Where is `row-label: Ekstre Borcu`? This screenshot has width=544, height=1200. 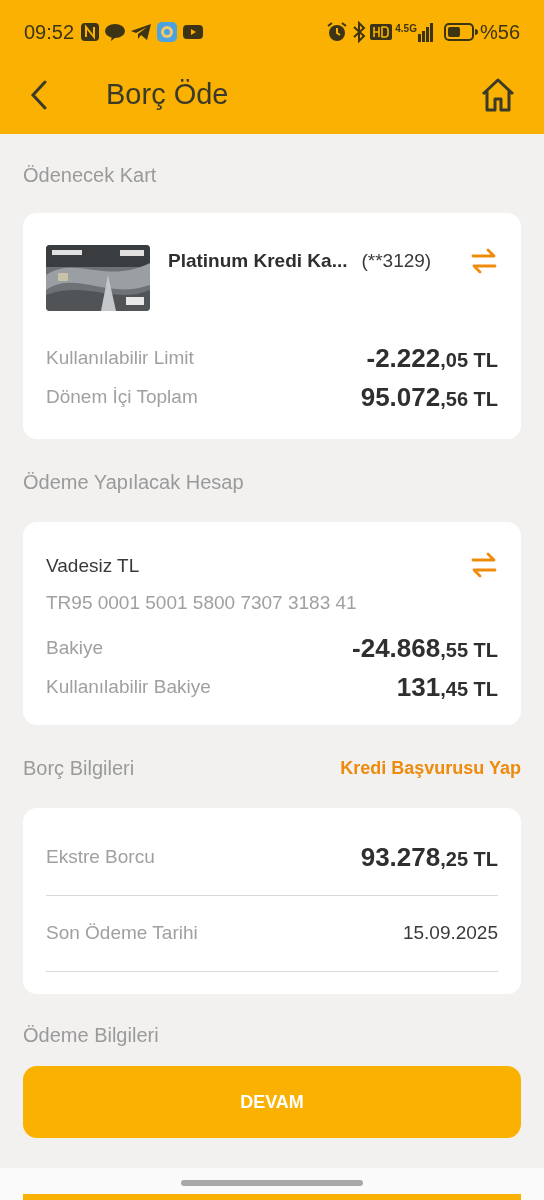 row-label: Ekstre Borcu is located at coordinates (100, 857).